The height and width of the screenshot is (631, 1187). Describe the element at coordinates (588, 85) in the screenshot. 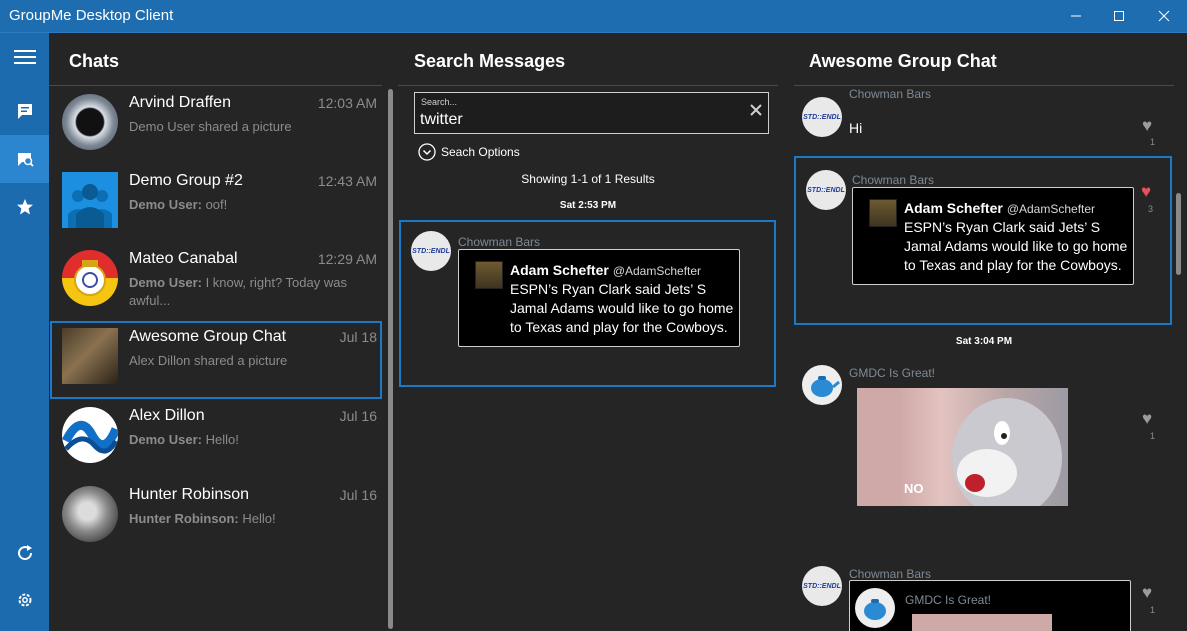

I see `search-divider` at that location.